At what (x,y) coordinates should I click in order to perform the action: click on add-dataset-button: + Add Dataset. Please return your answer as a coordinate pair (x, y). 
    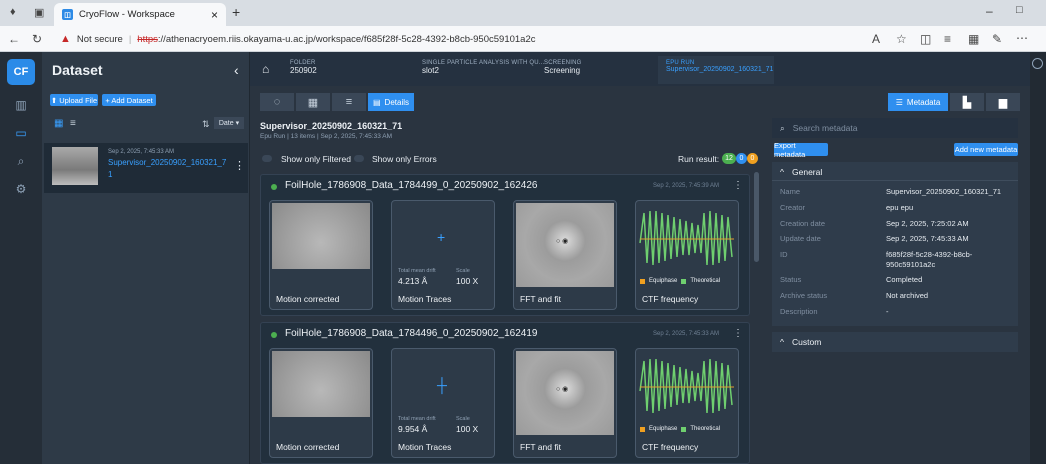
    Looking at the image, I should click on (129, 100).